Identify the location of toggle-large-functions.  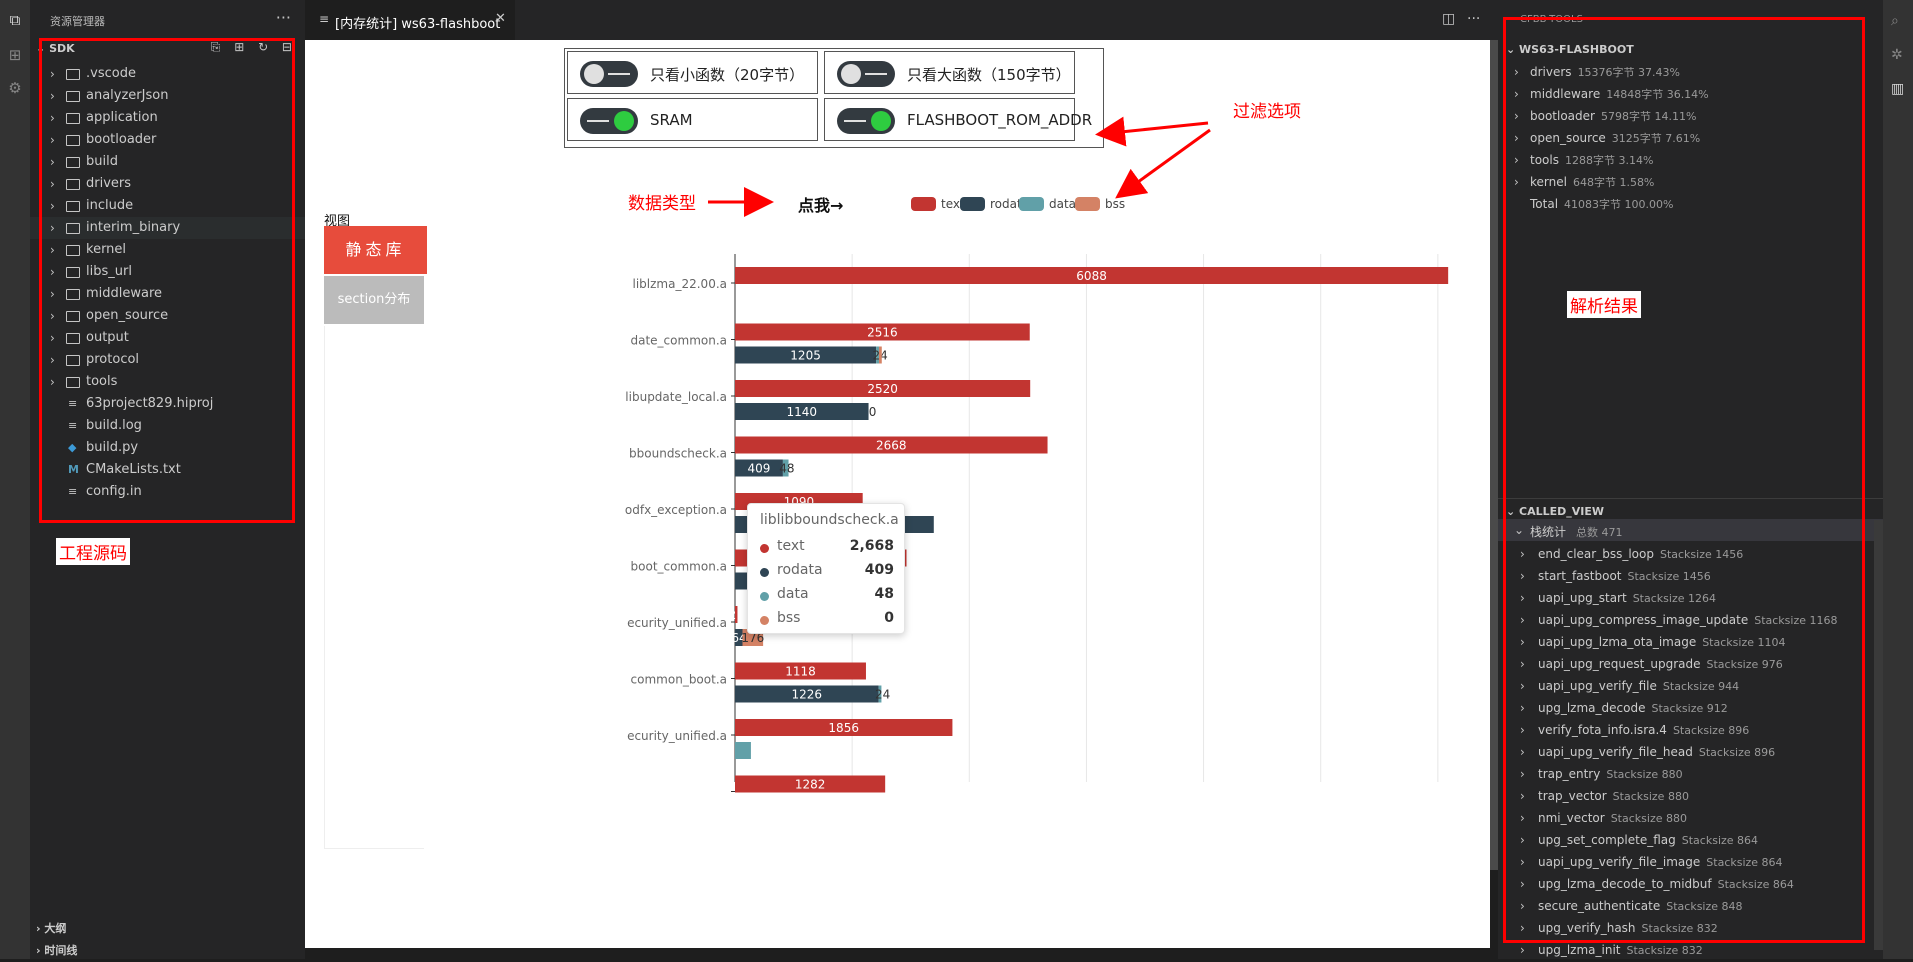
(866, 74).